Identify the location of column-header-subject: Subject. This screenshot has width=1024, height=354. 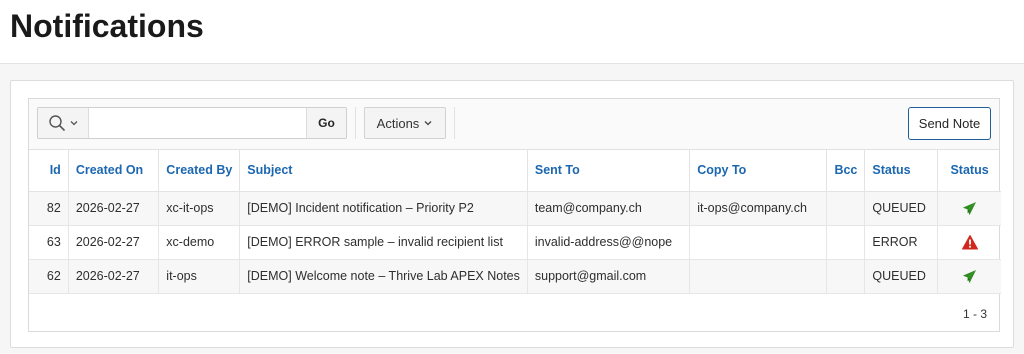
(383, 171).